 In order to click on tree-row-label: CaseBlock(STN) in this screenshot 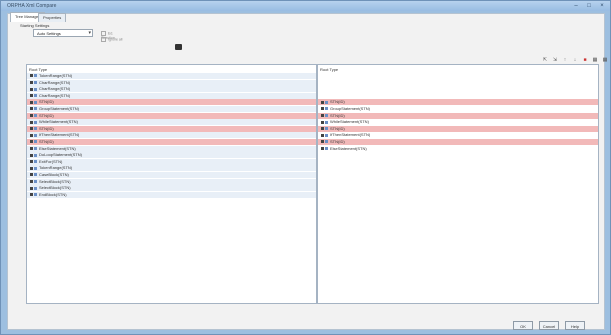, I will do `click(54, 174)`.